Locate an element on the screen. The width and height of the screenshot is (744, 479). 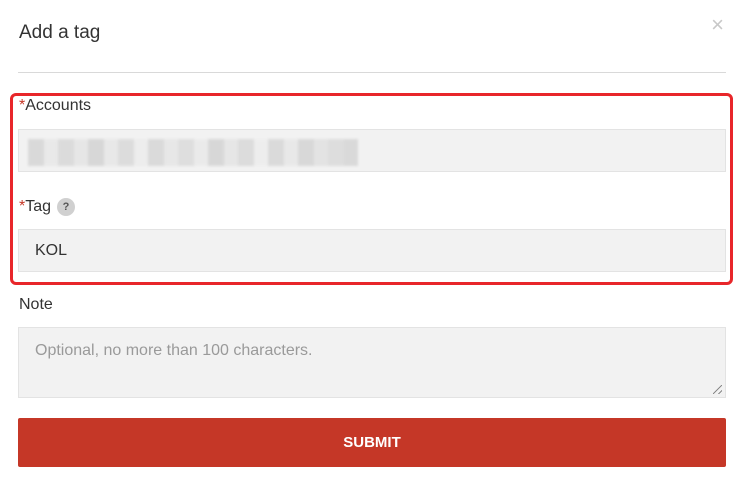
tag-label: *Tag? is located at coordinates (47, 207).